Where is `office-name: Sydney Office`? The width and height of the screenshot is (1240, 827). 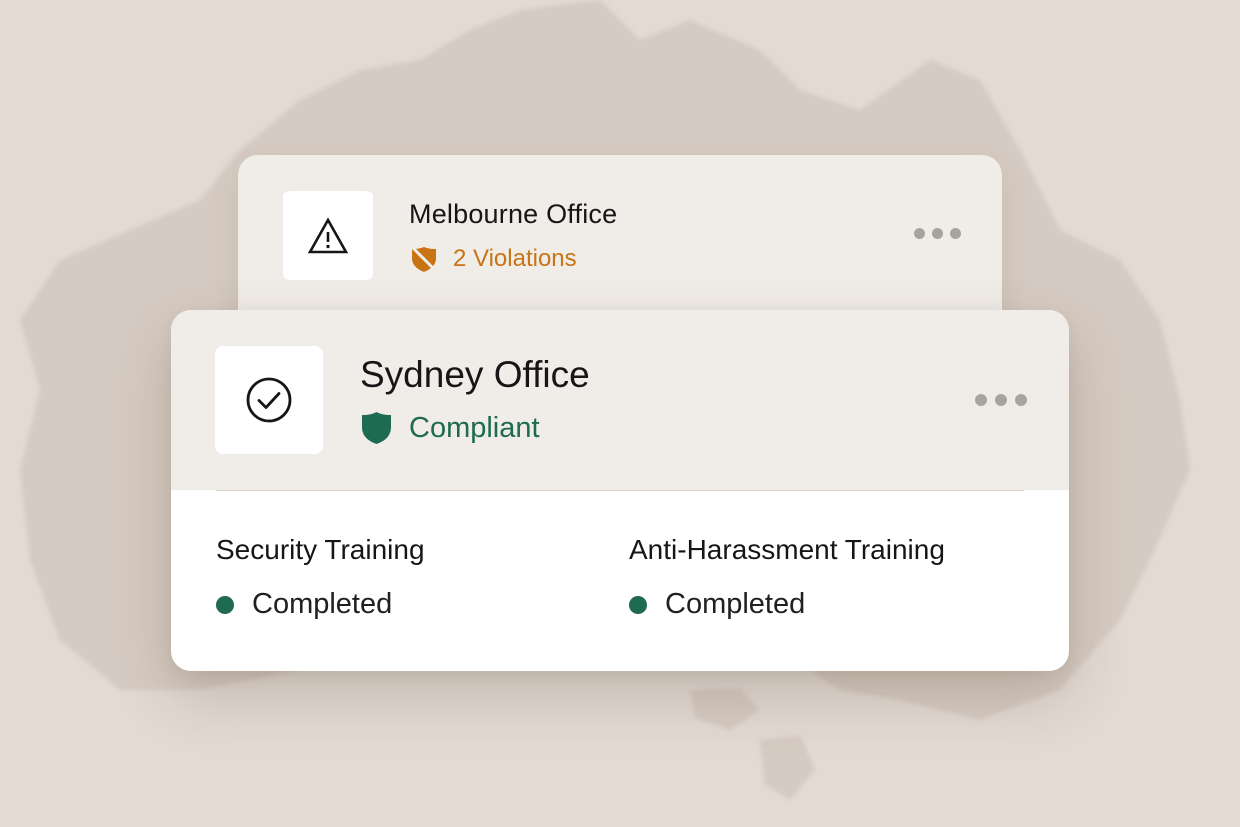 office-name: Sydney Office is located at coordinates (475, 374).